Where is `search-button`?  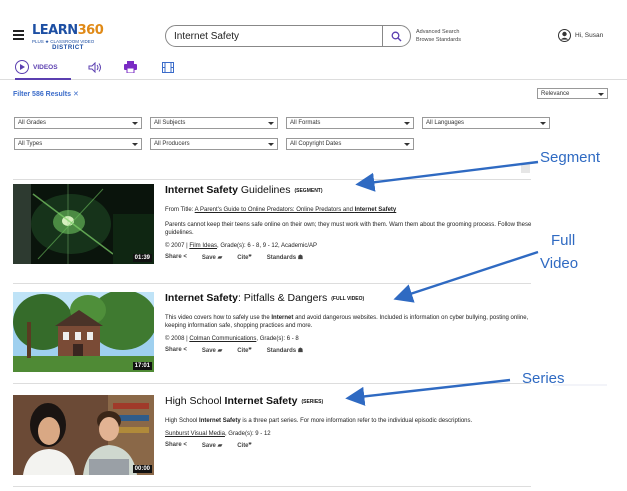
search-button is located at coordinates (396, 36).